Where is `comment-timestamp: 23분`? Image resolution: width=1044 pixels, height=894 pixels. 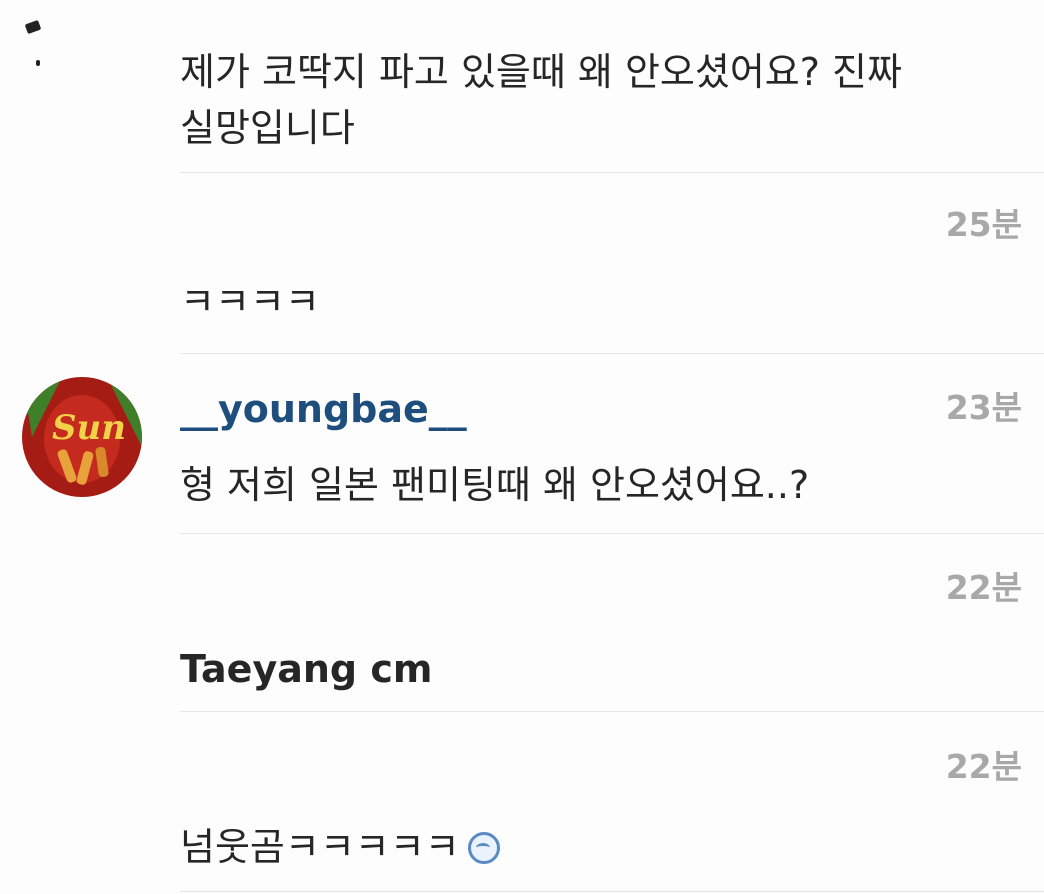 comment-timestamp: 23분 is located at coordinates (983, 407).